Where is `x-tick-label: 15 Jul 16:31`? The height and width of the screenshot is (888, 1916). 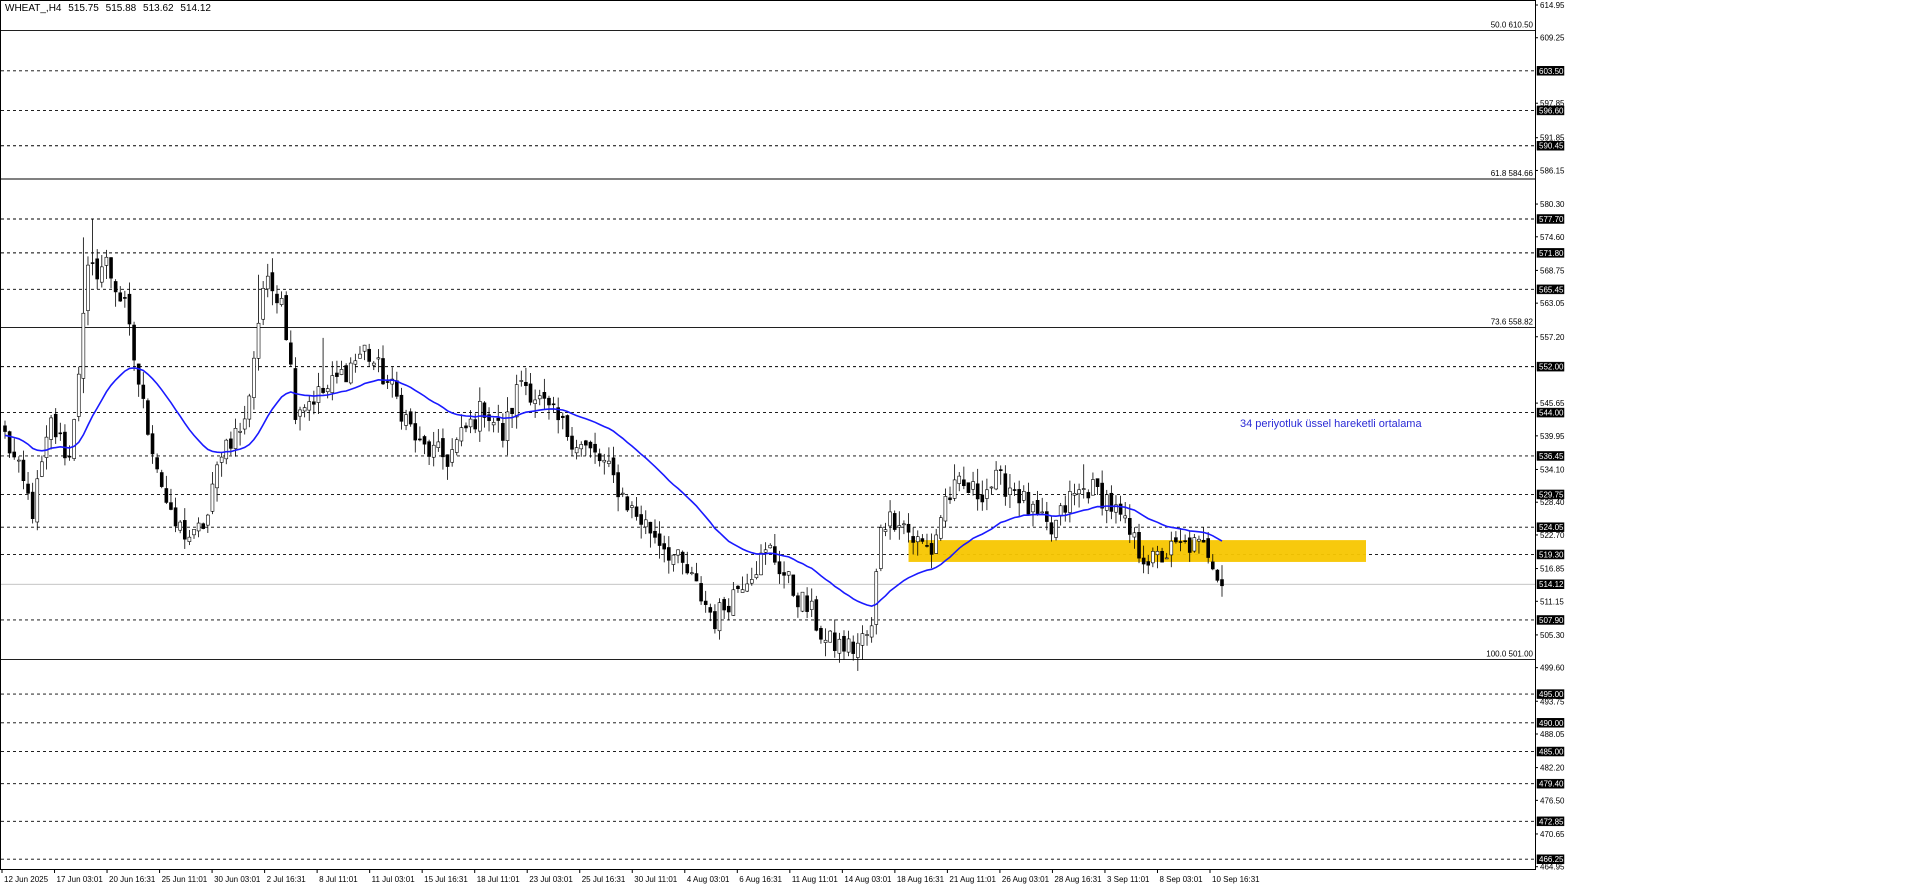 x-tick-label: 15 Jul 16:31 is located at coordinates (446, 879).